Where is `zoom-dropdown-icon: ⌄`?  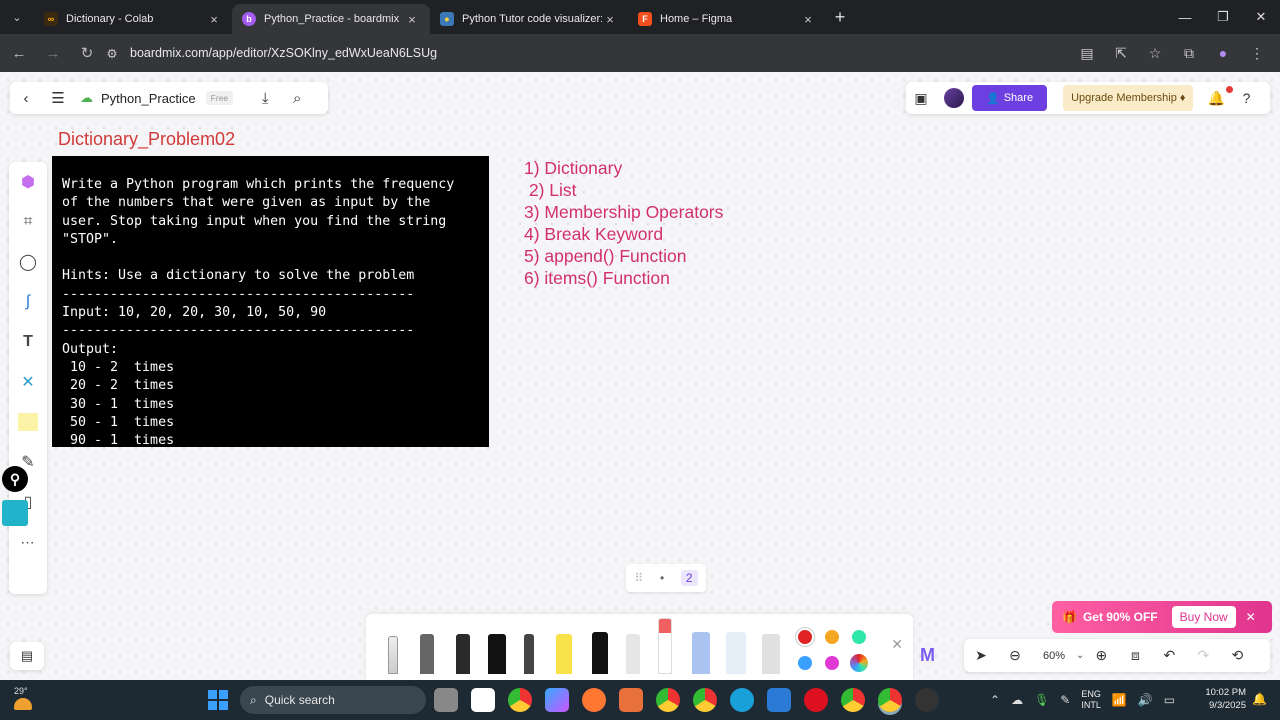 zoom-dropdown-icon: ⌄ is located at coordinates (1080, 655).